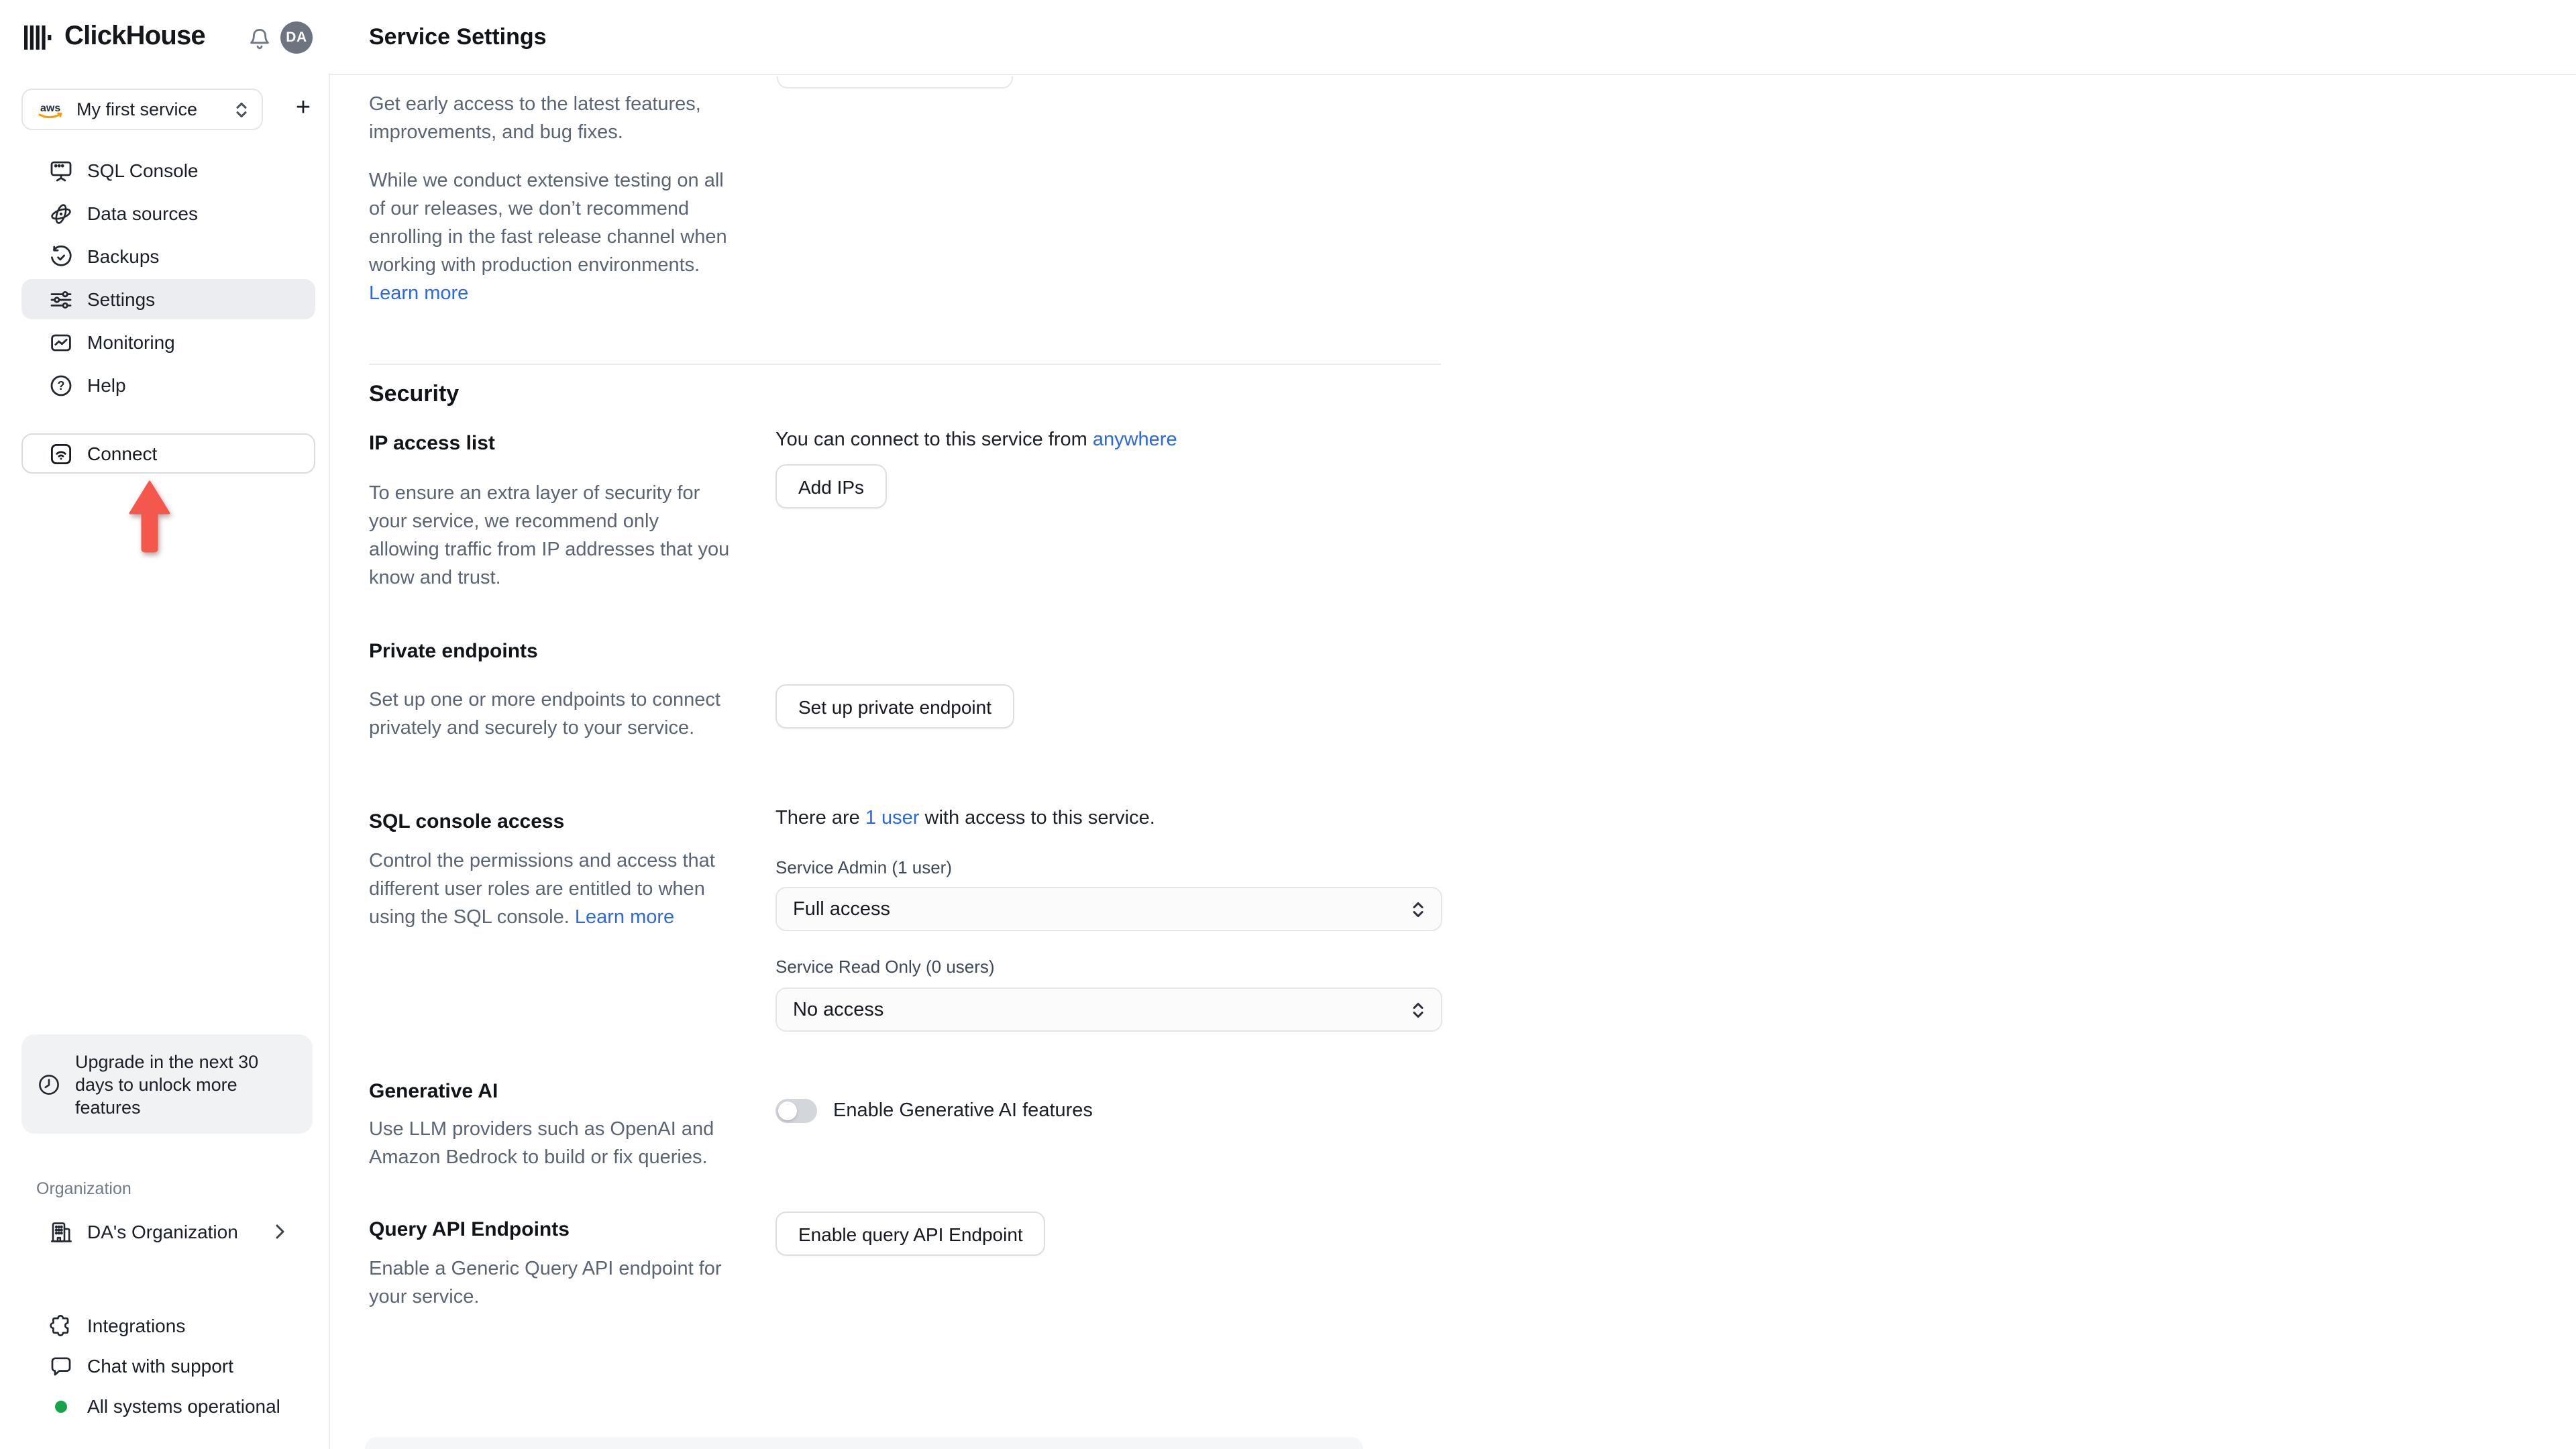  I want to click on avatar-initials: DA, so click(296, 38).